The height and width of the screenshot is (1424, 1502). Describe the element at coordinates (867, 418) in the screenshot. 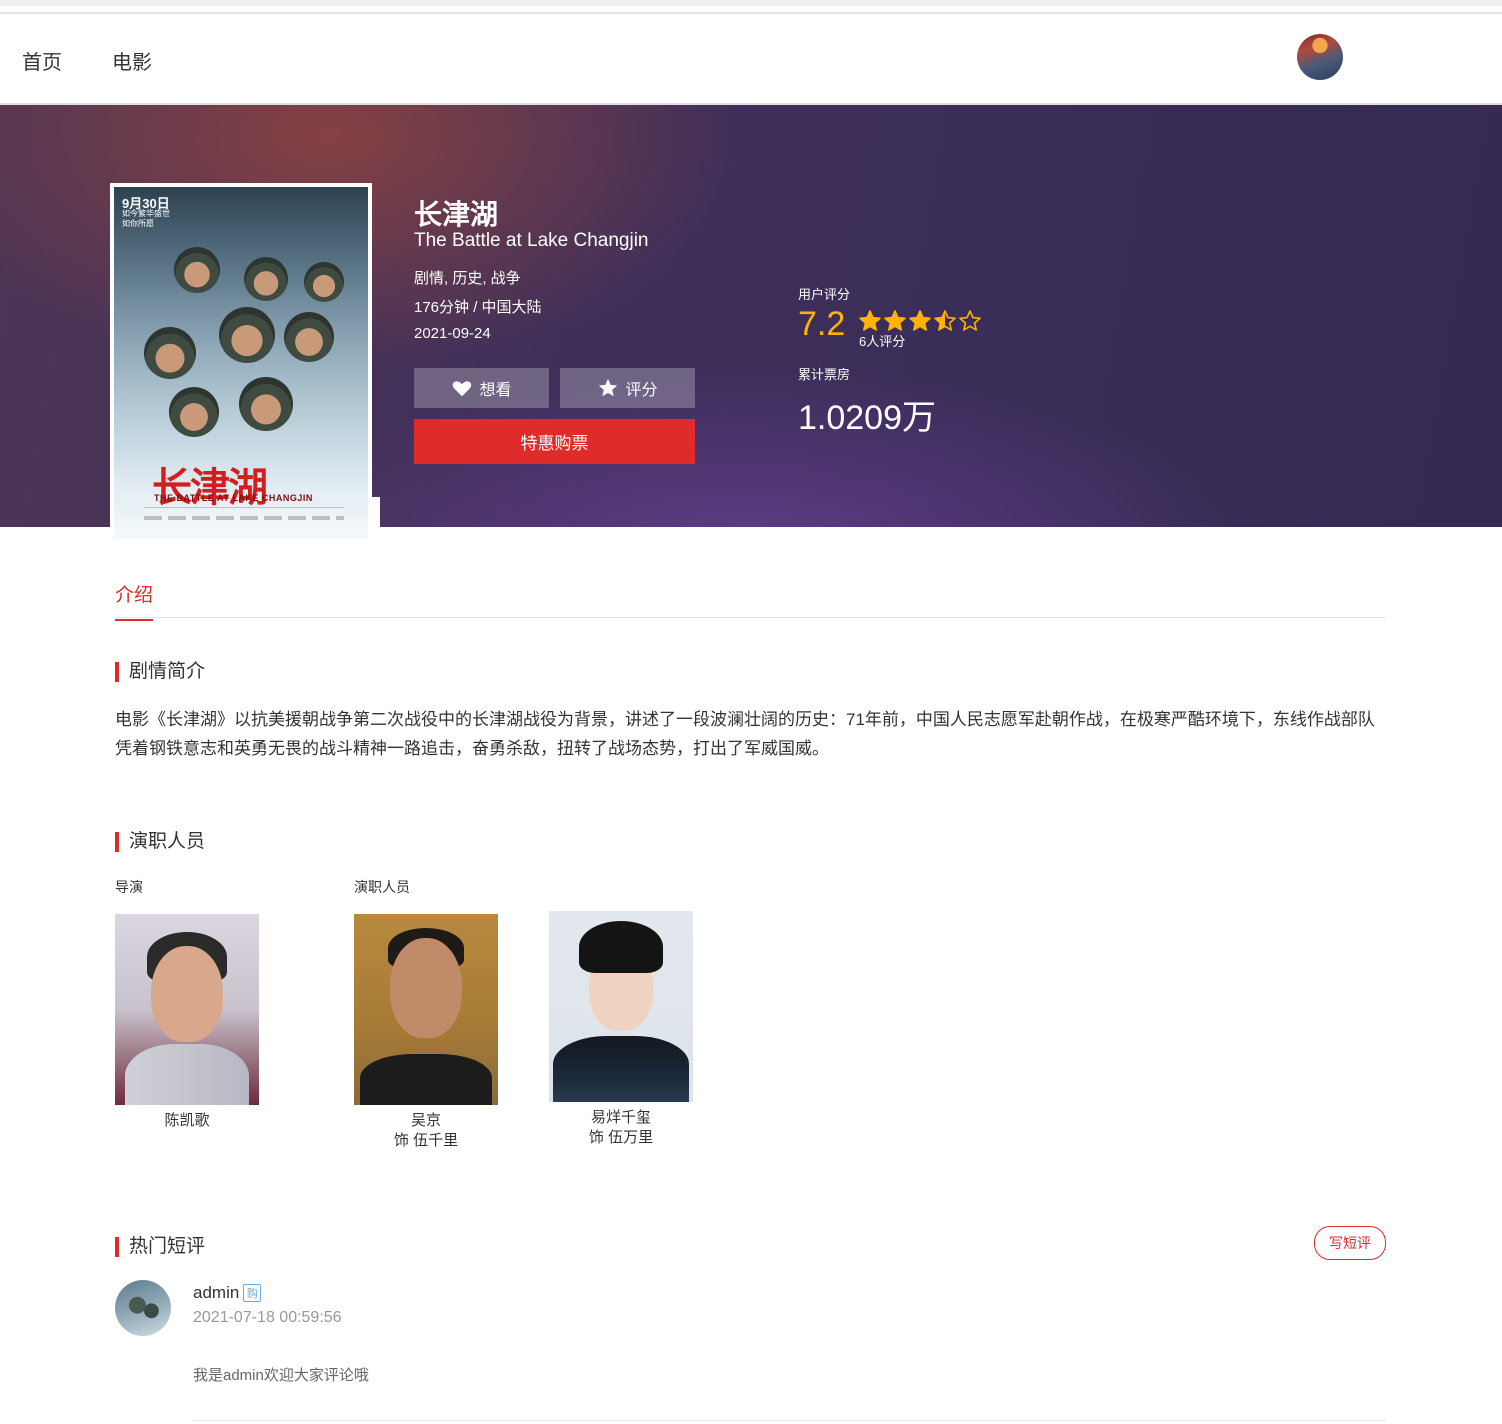

I see `box-office-value: 1.0209万` at that location.